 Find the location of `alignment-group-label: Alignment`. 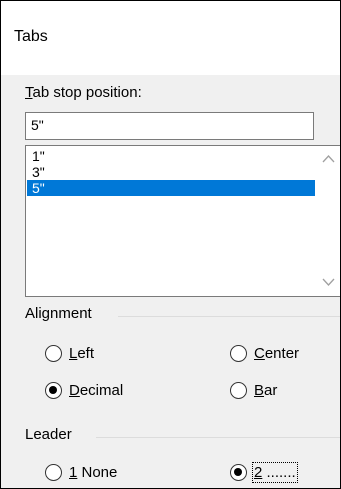

alignment-group-label: Alignment is located at coordinates (58, 313).